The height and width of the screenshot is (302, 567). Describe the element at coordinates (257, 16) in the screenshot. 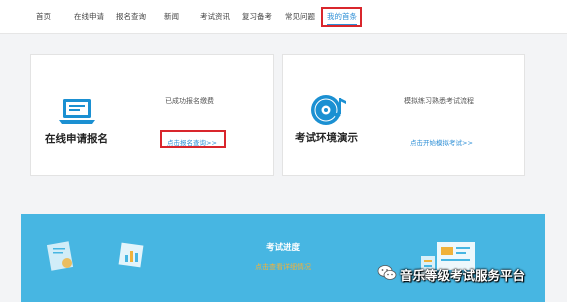

I see `nav-item-review-prep: 复习备考` at that location.